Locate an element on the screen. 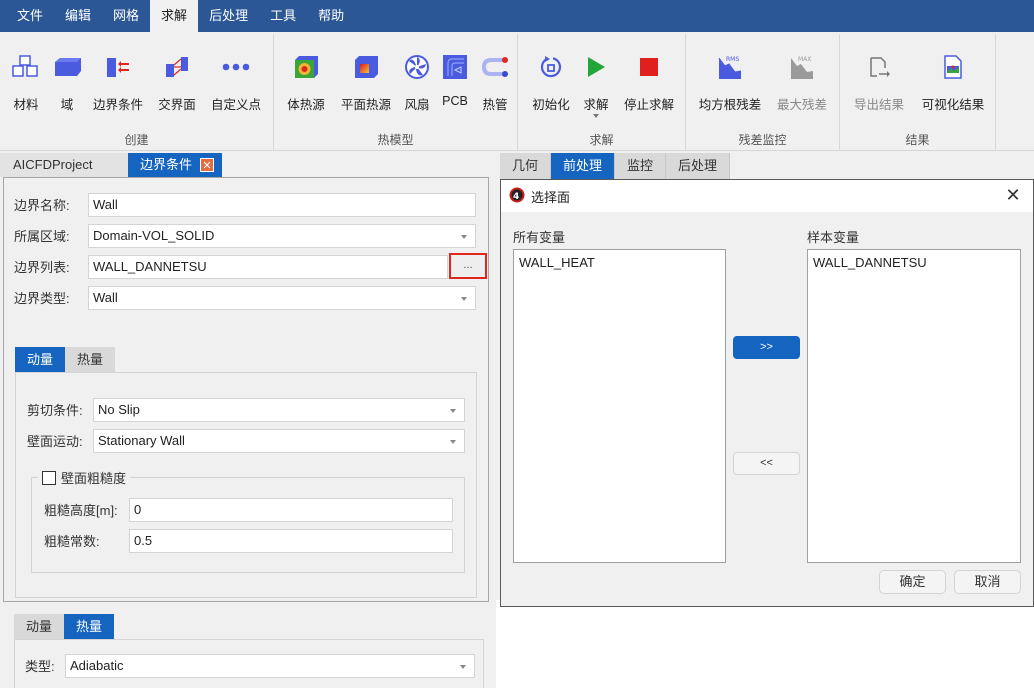 This screenshot has width=1034, height=688. ribbon-group-residual-monitor: RMS 均方根残差 MAX 最大残差 残差监控 is located at coordinates (763, 92).